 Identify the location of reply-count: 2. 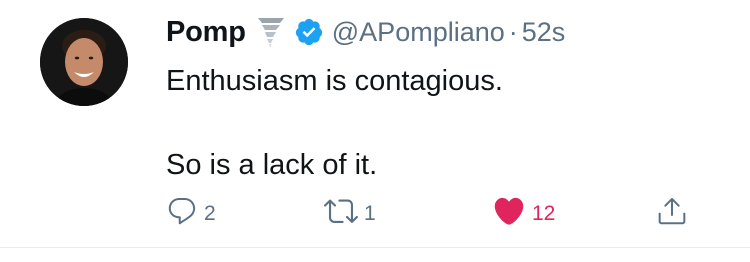
(210, 213).